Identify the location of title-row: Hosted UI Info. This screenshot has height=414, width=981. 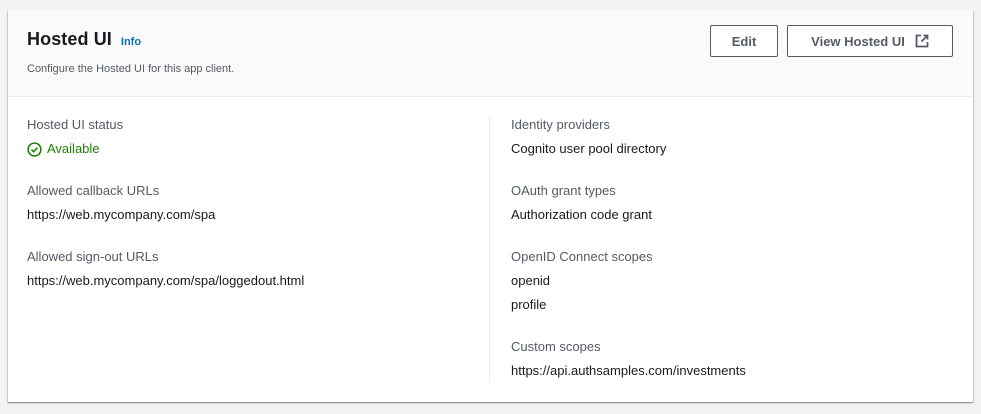
(84, 39).